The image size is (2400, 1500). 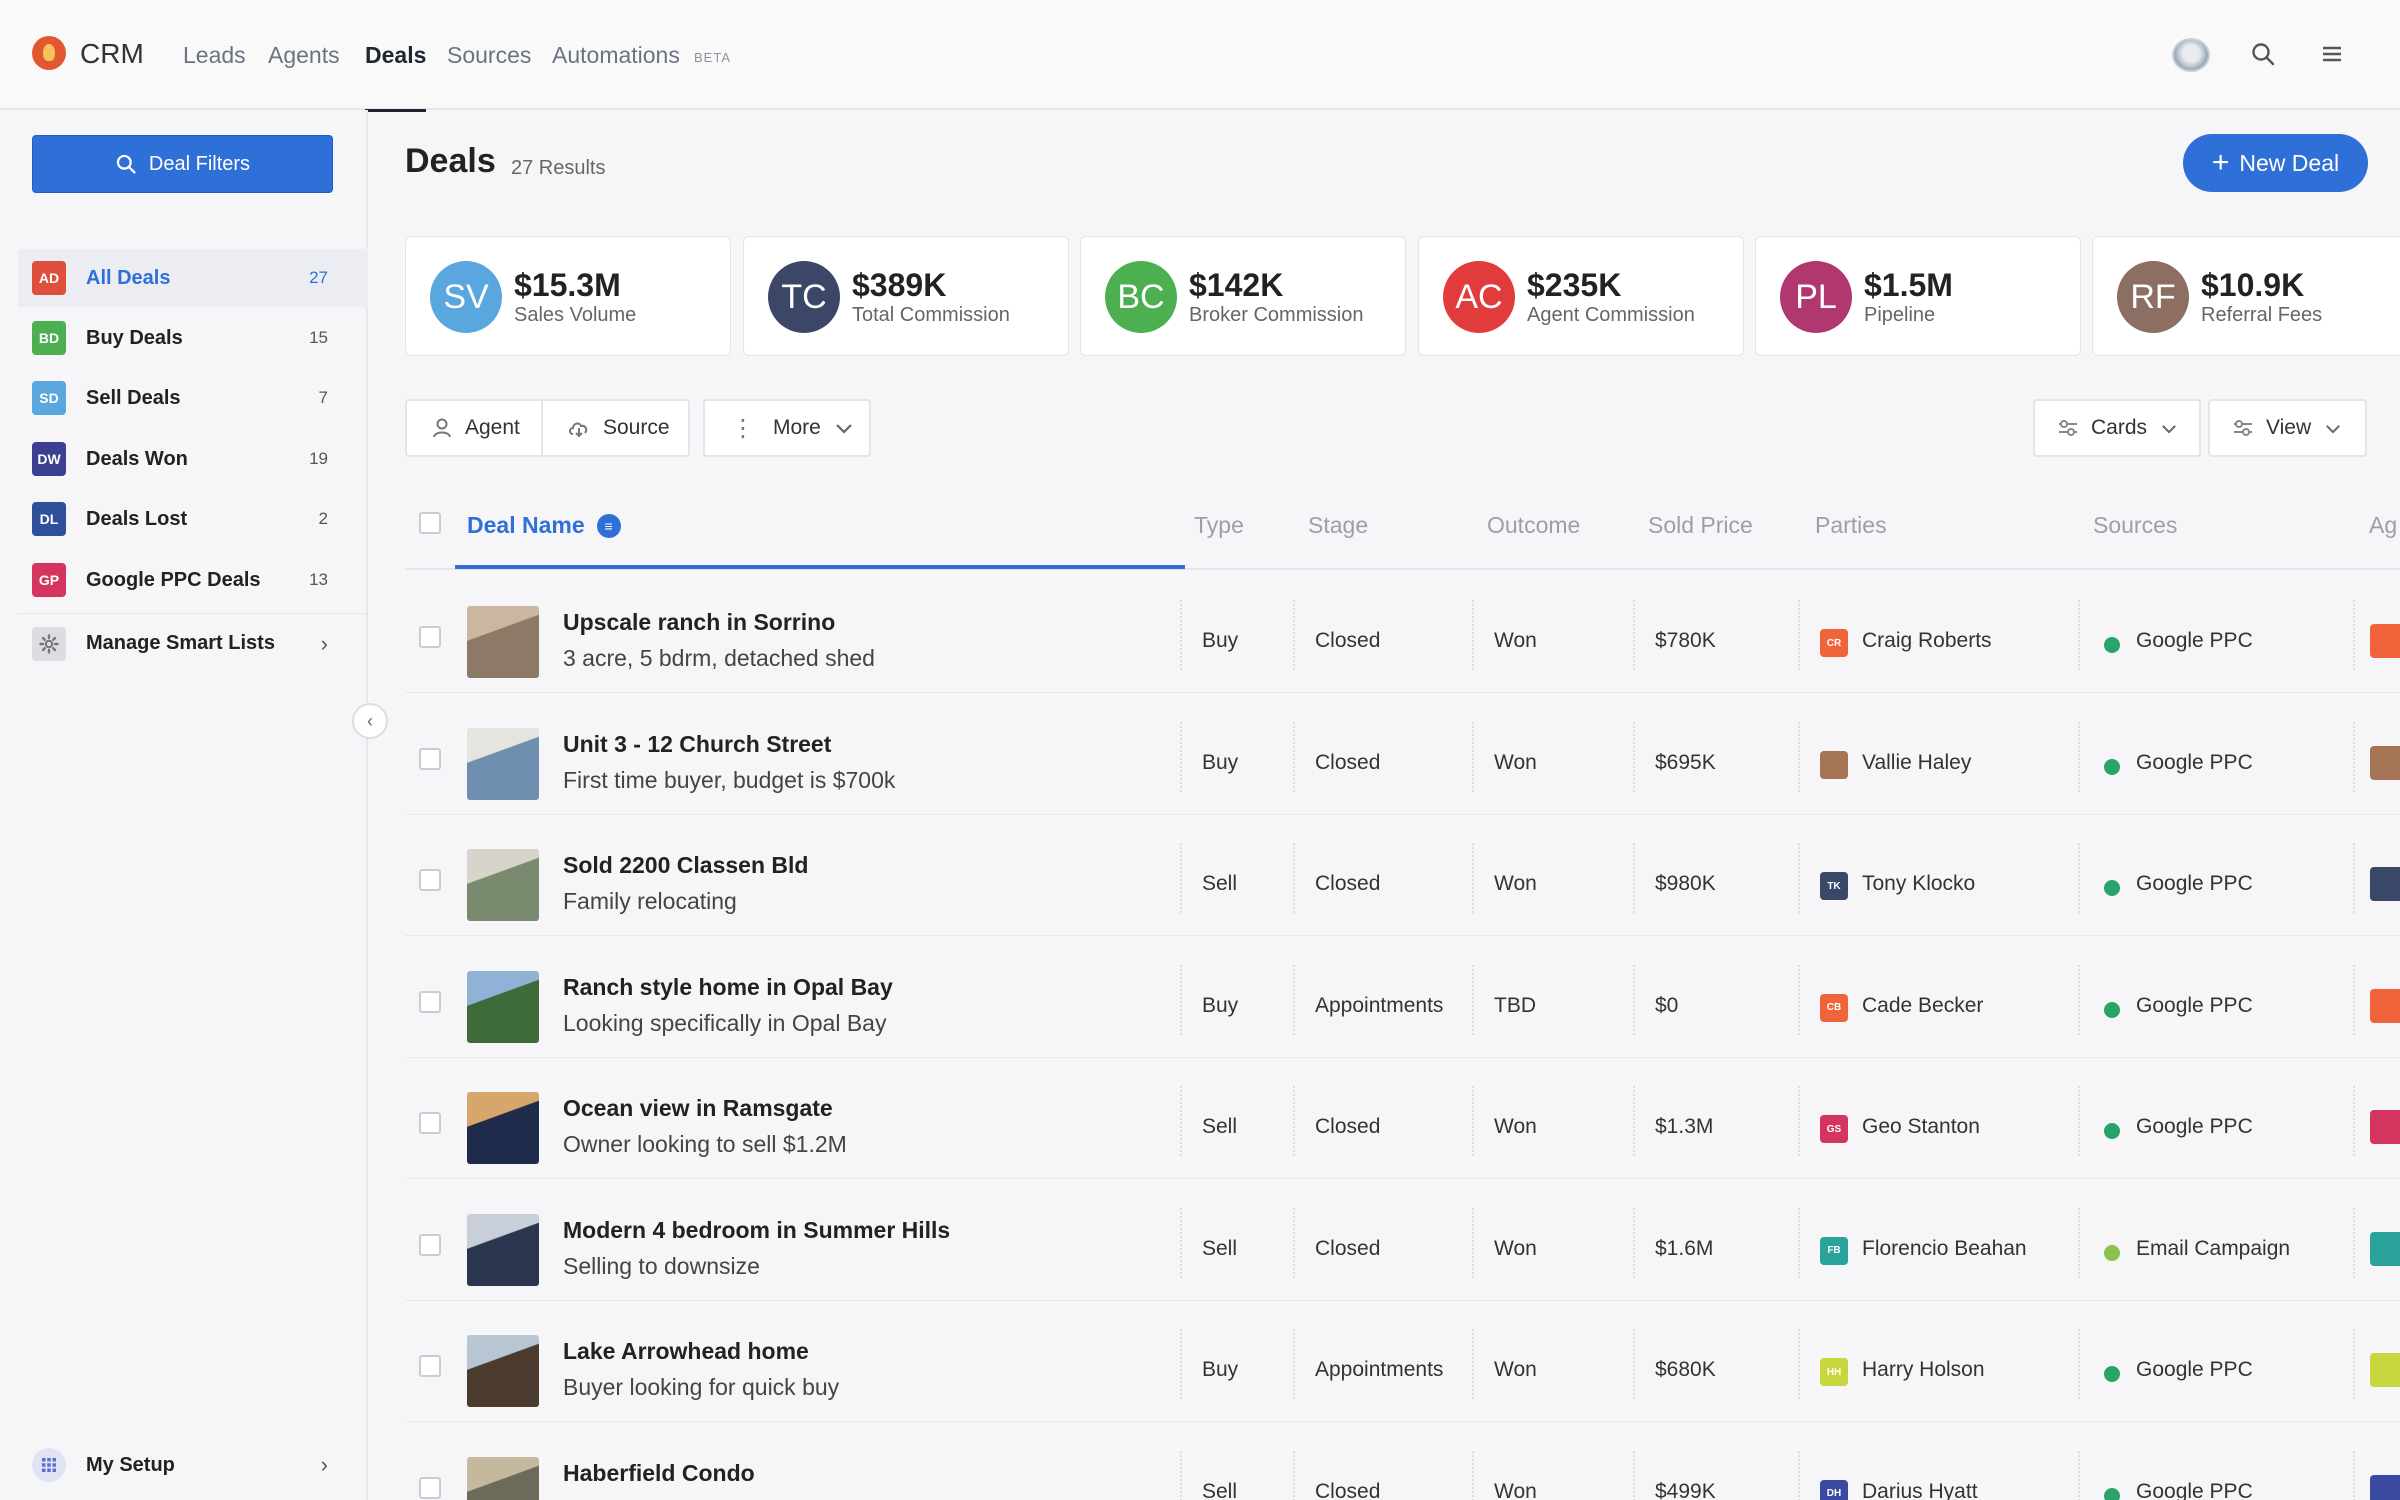 What do you see at coordinates (199, 163) in the screenshot?
I see `deal-filters-label: Deal Filters` at bounding box center [199, 163].